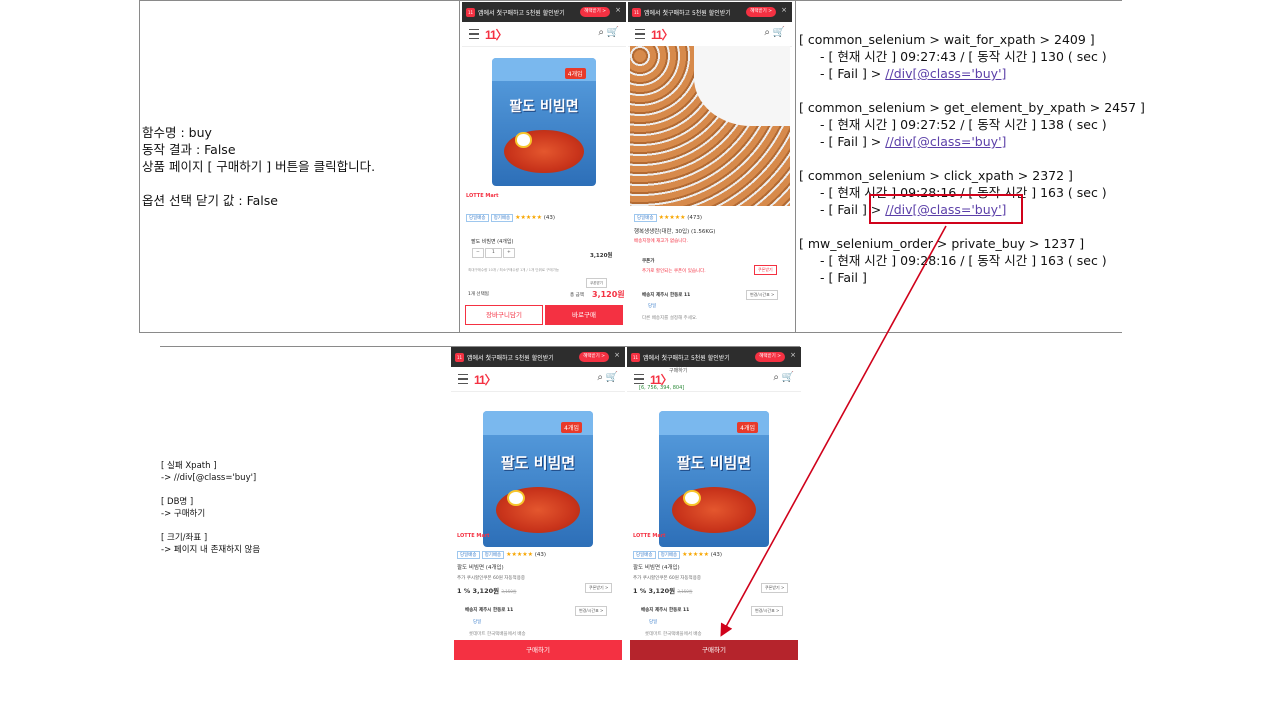  I want to click on annotation-arrow, so click(833, 431).